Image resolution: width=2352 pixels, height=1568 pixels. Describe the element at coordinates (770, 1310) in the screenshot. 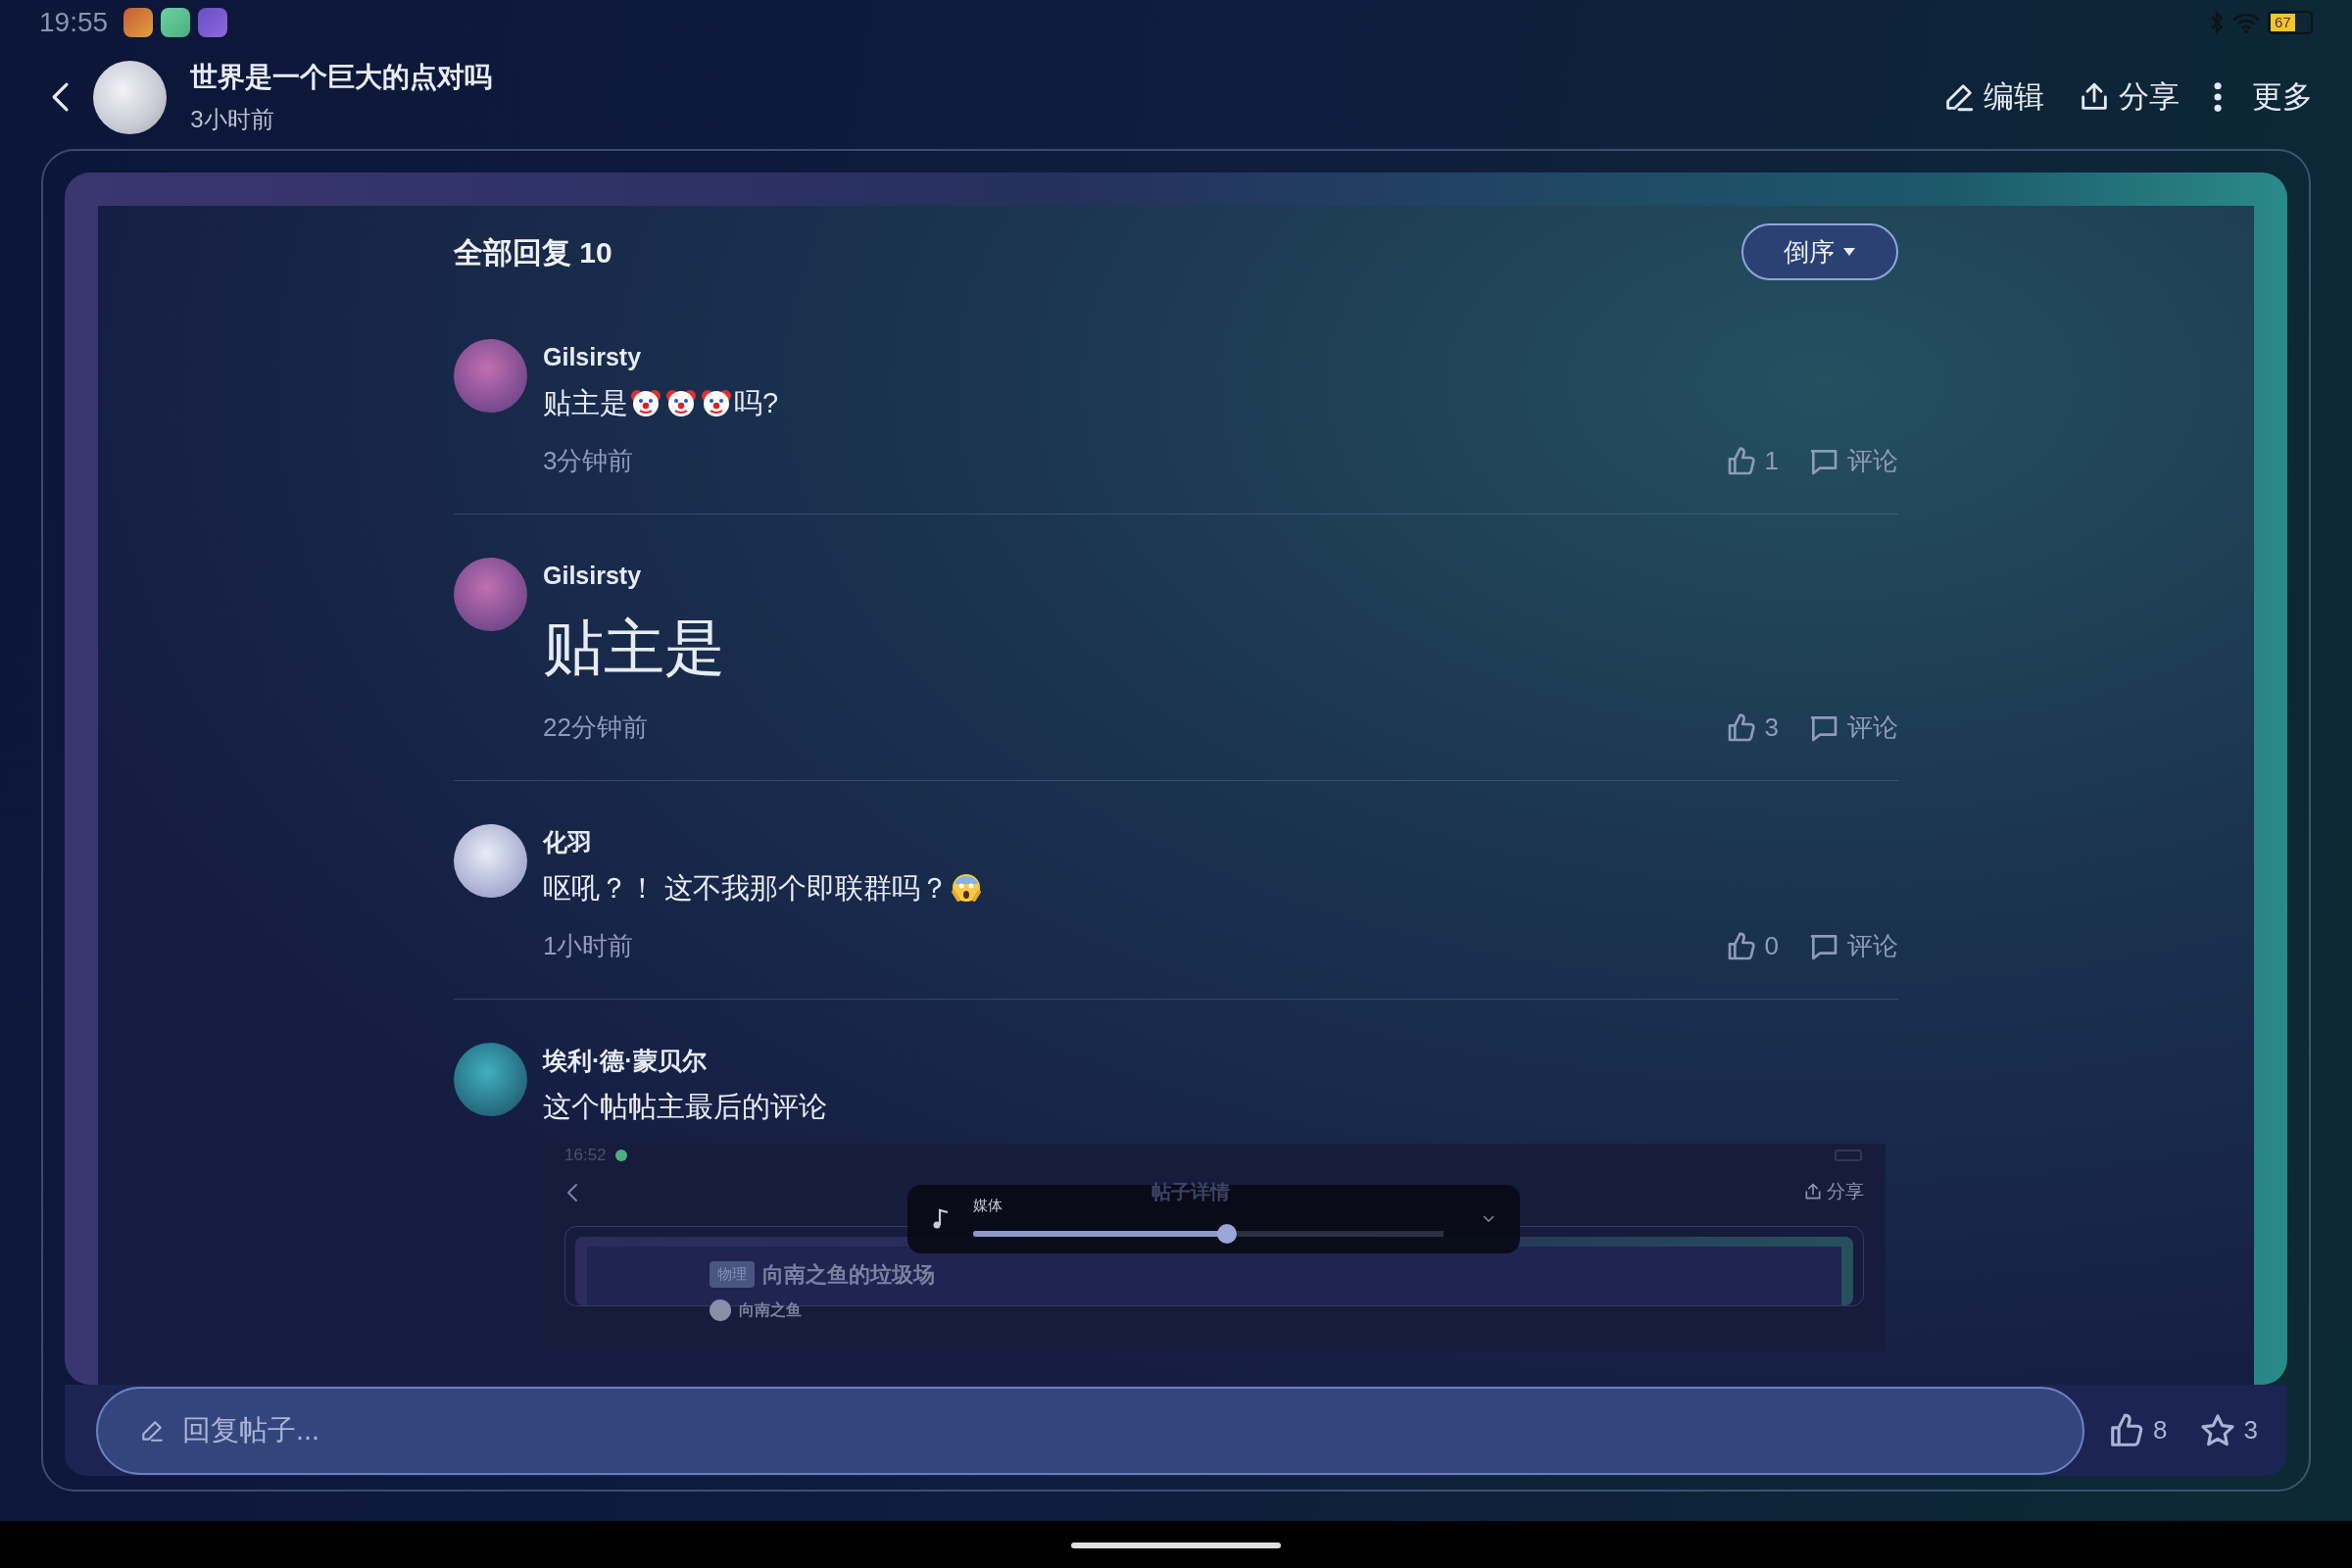

I see `username: 向南之鱼` at that location.